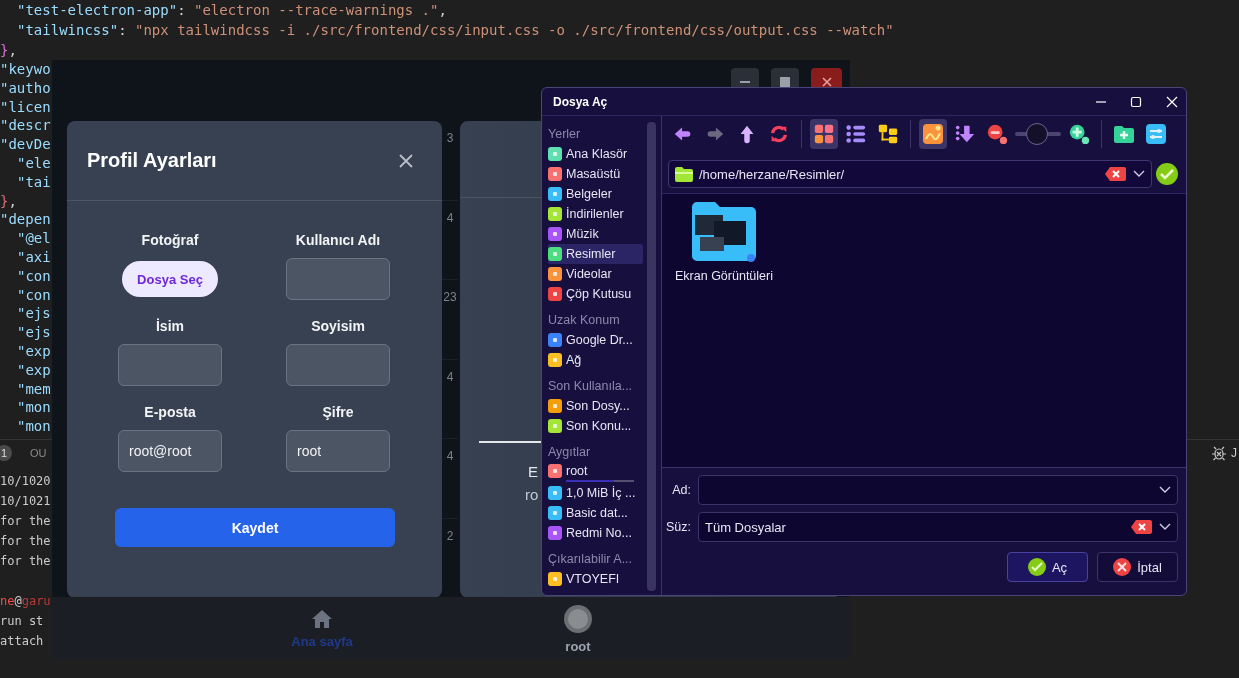  I want to click on count-badge: 1, so click(6, 453).